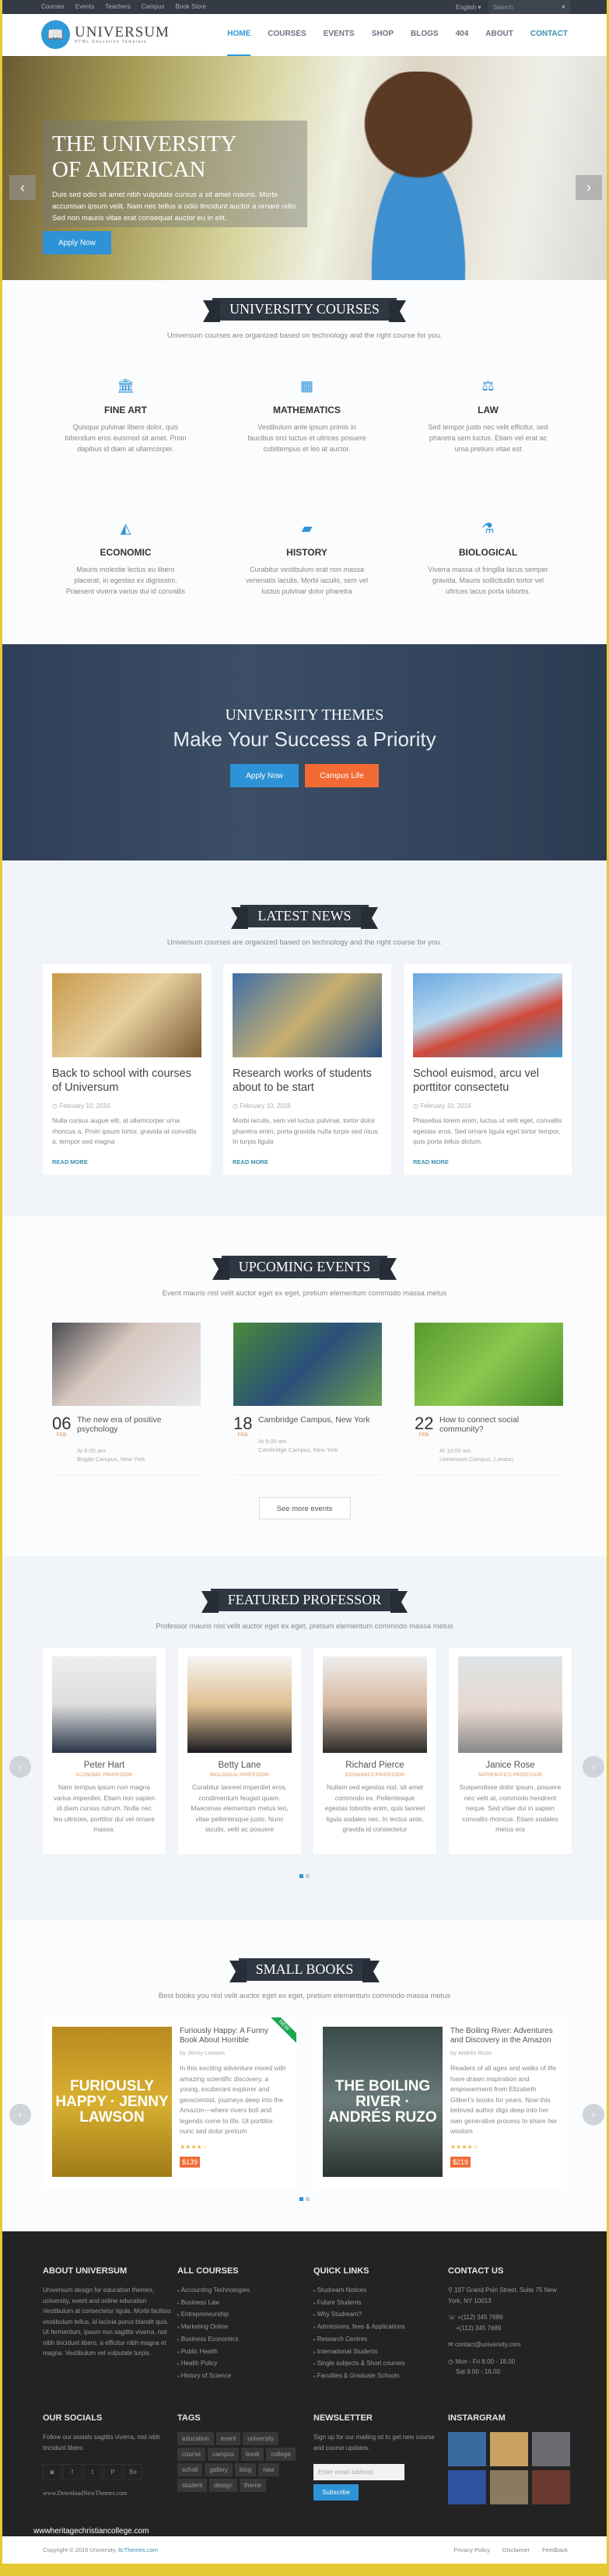 This screenshot has height=2576, width=609. What do you see at coordinates (378, 2364) in the screenshot?
I see `footer-quick-link: Single subjects & Short courses` at bounding box center [378, 2364].